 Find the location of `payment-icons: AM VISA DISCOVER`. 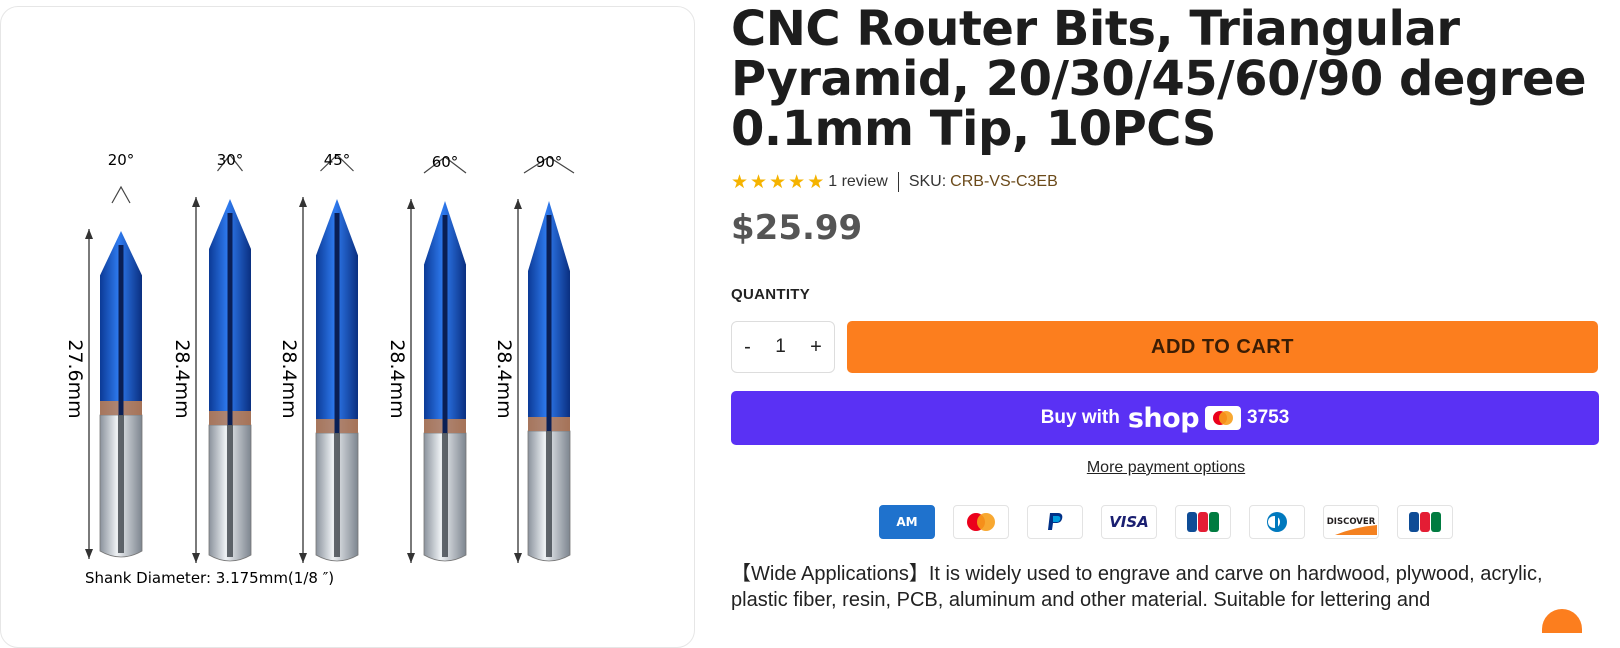

payment-icons: AM VISA DISCOVER is located at coordinates (1166, 522).